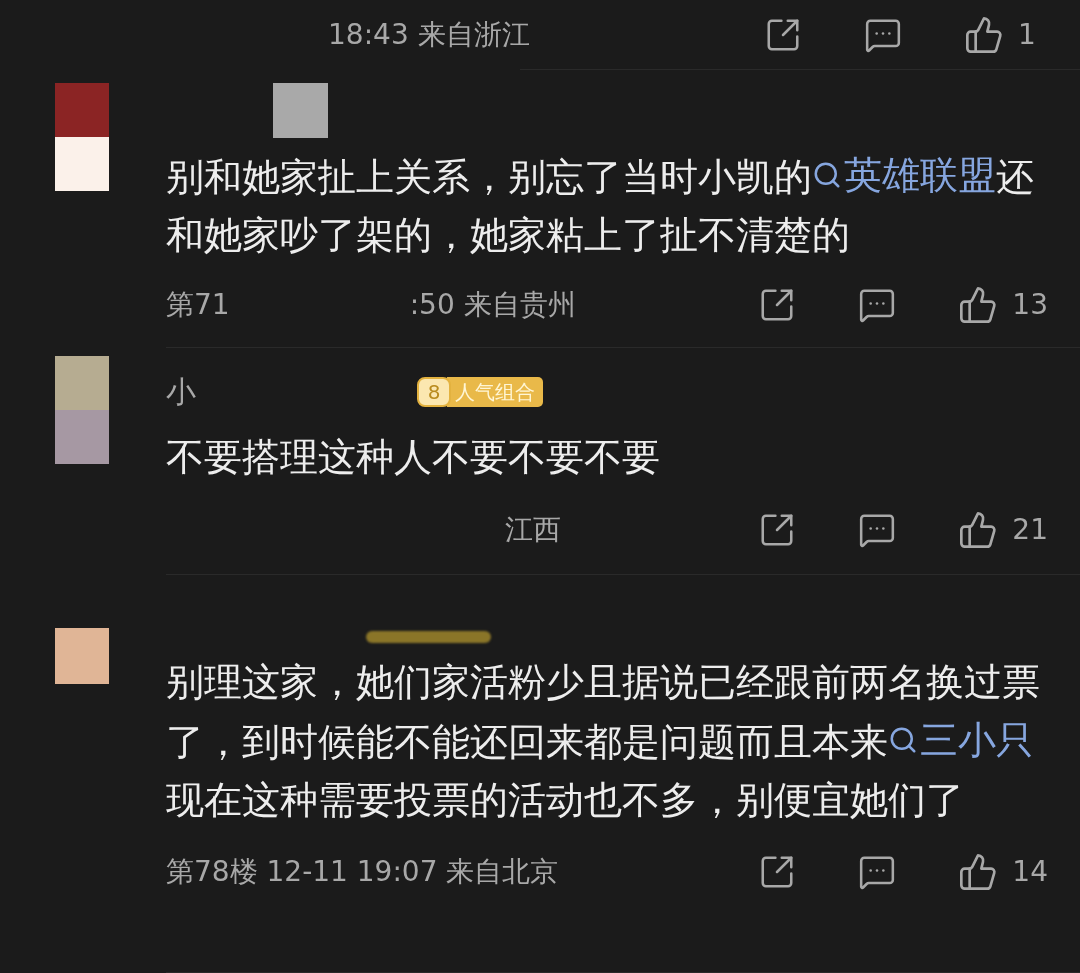 The image size is (1080, 973). What do you see at coordinates (198, 305) in the screenshot?
I see `comment-meta: 第71` at bounding box center [198, 305].